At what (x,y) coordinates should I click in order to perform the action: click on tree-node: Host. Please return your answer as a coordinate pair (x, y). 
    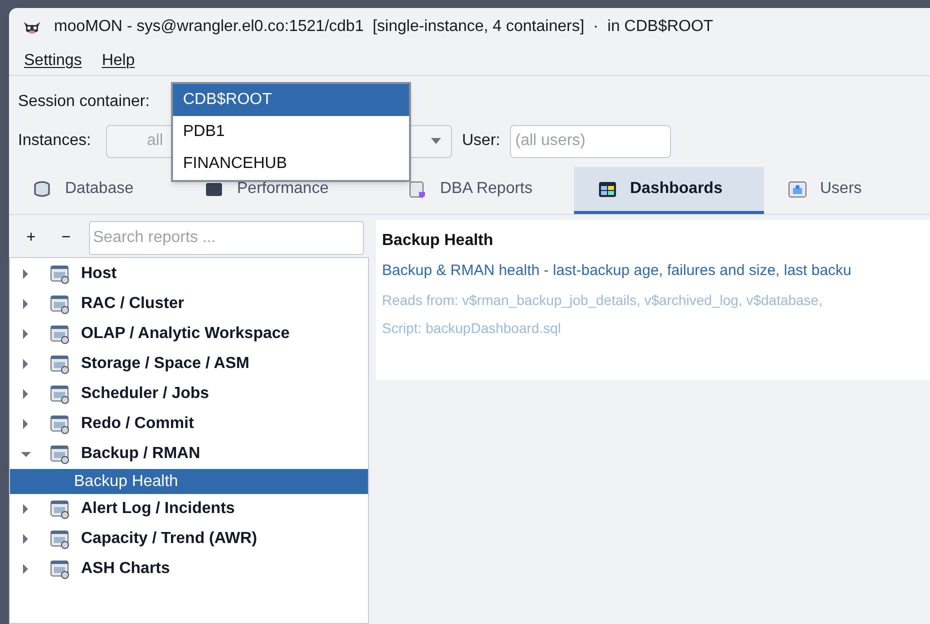
    Looking at the image, I should click on (189, 274).